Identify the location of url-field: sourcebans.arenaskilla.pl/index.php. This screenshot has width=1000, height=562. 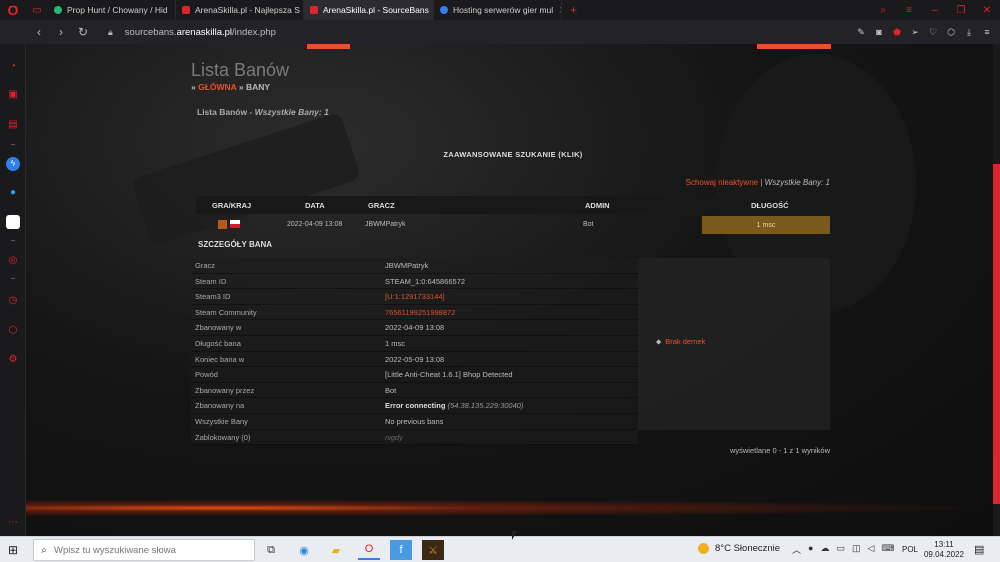
(200, 32).